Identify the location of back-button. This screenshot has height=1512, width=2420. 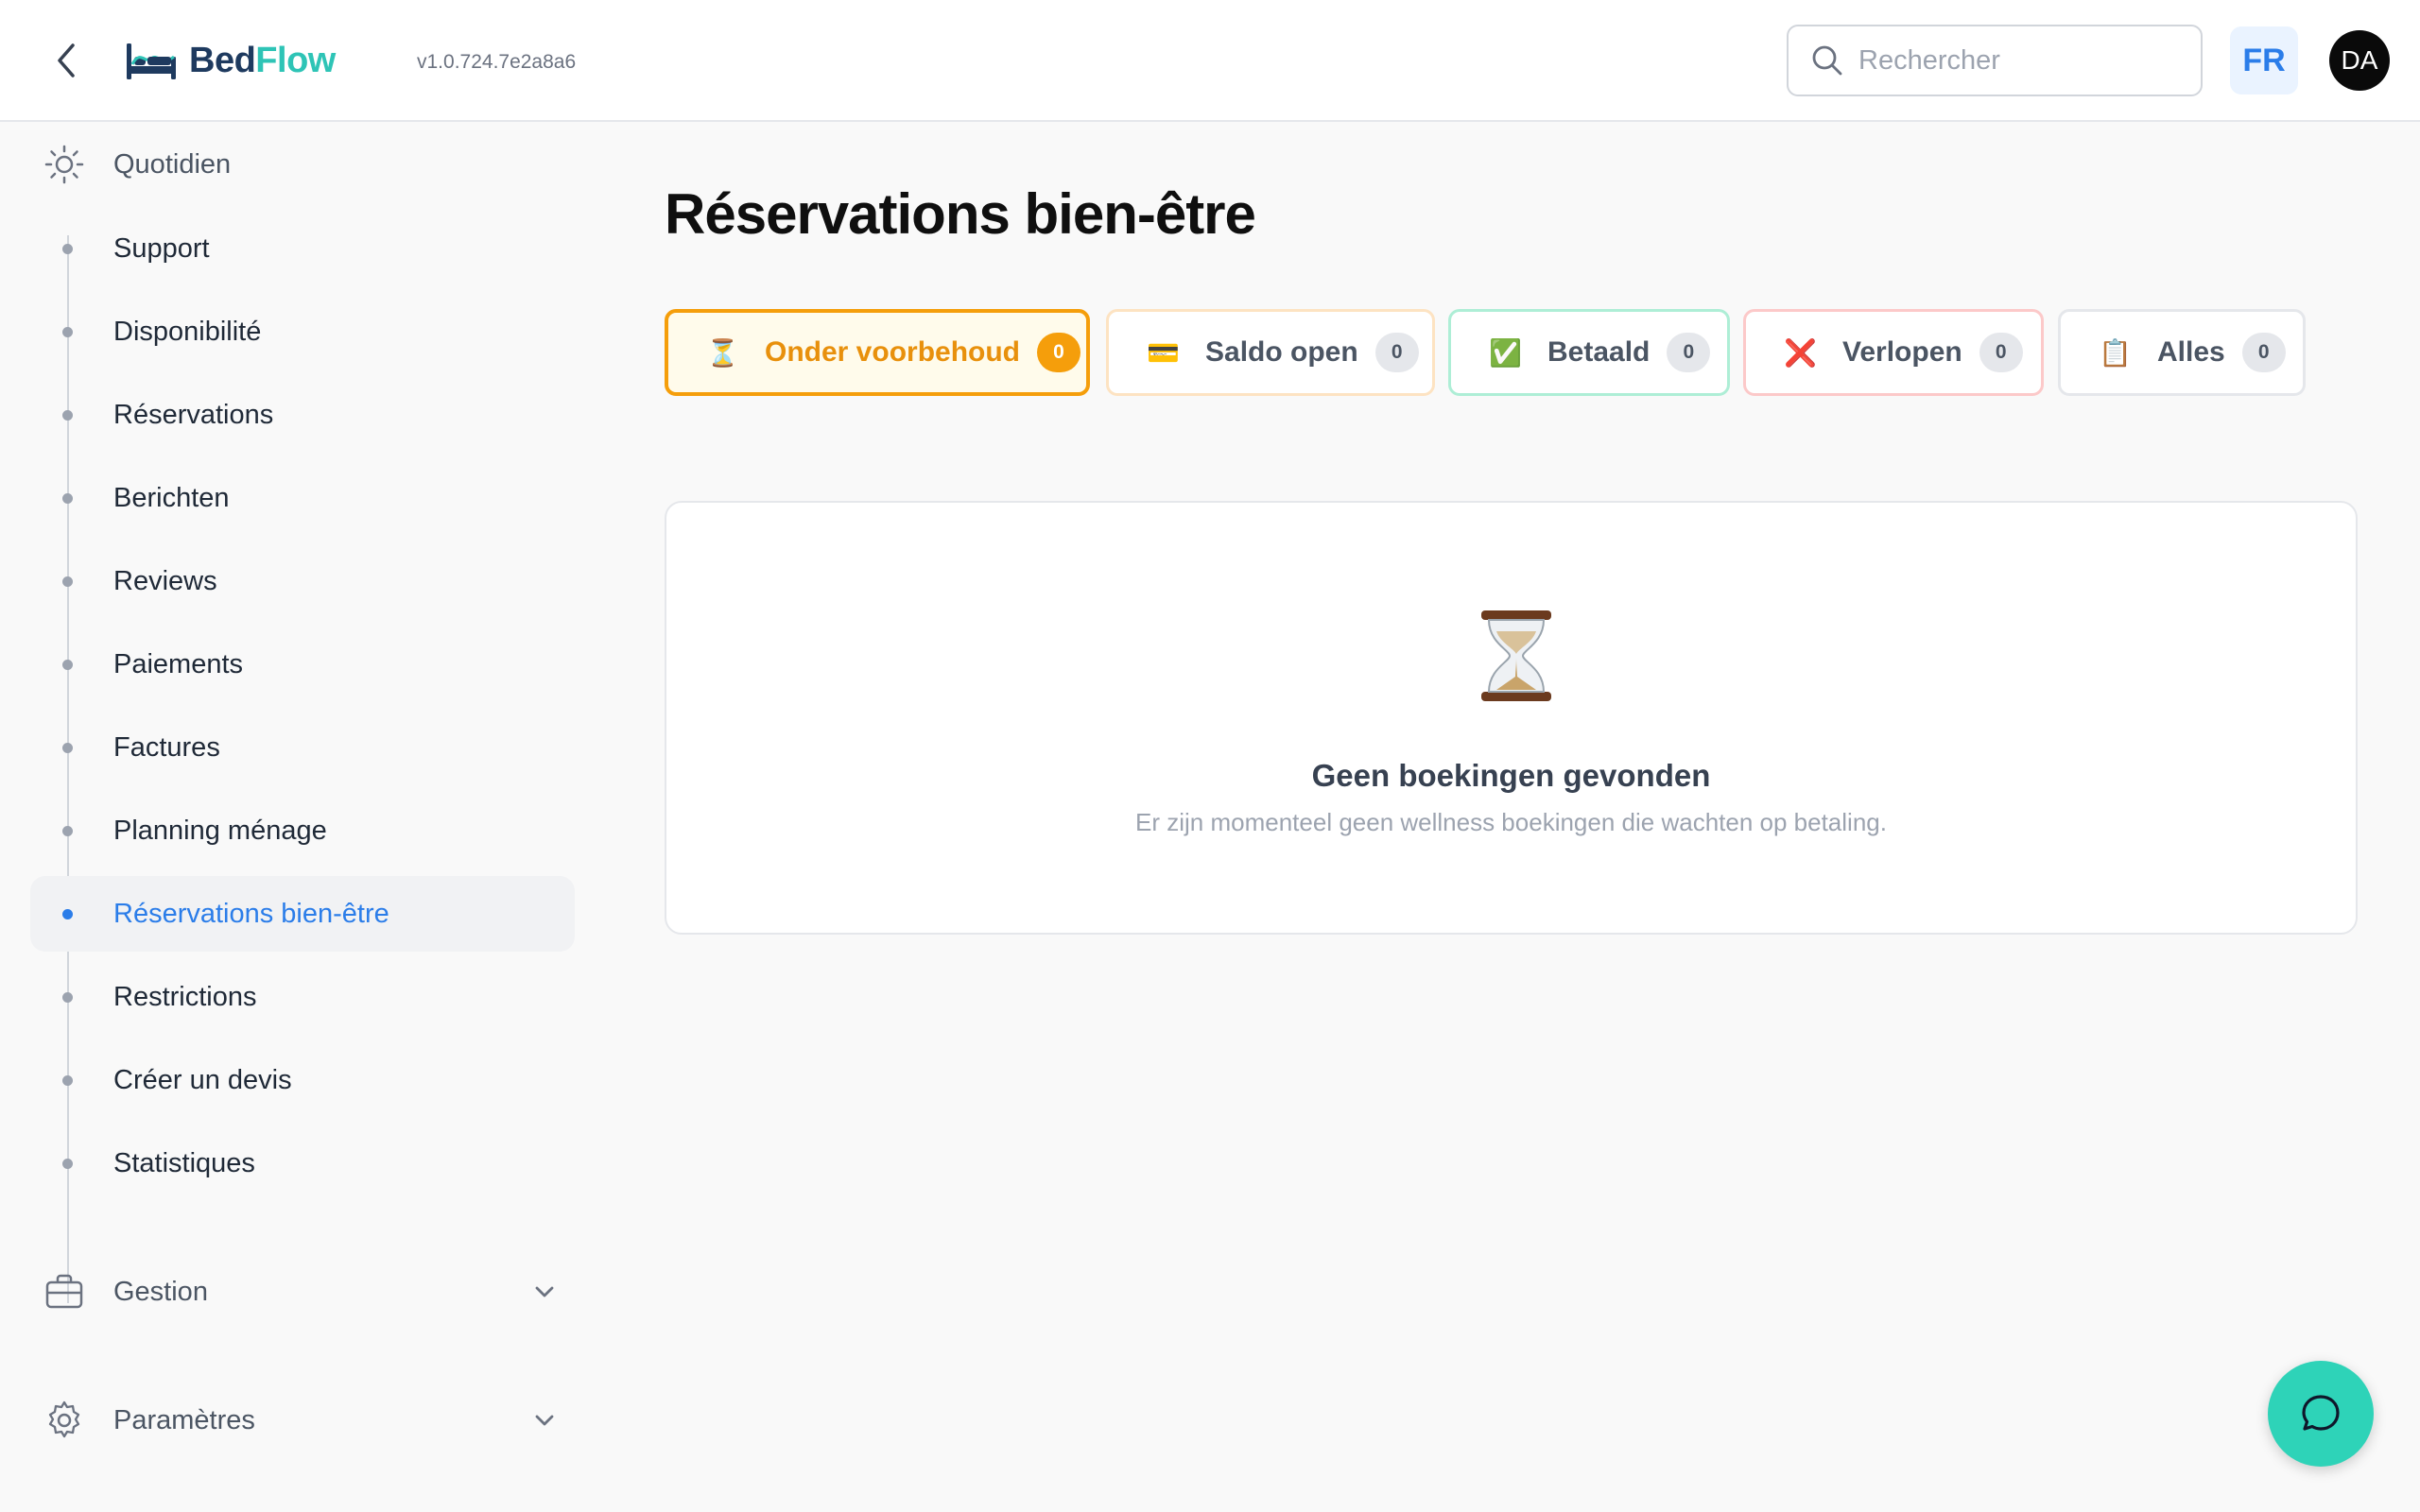
(66, 60).